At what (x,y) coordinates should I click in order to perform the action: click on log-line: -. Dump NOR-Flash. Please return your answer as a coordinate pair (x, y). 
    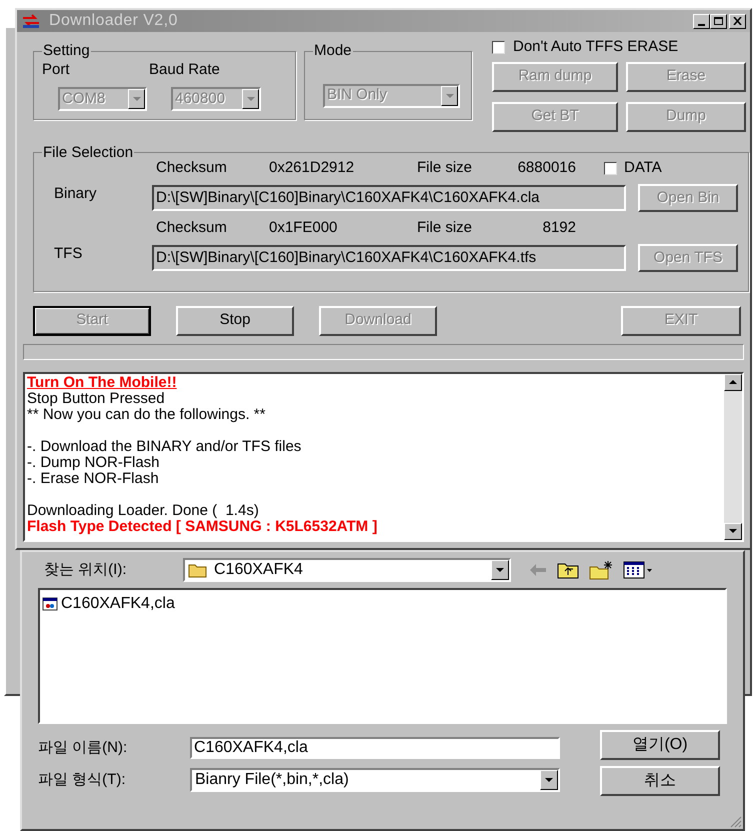
    Looking at the image, I should click on (94, 462).